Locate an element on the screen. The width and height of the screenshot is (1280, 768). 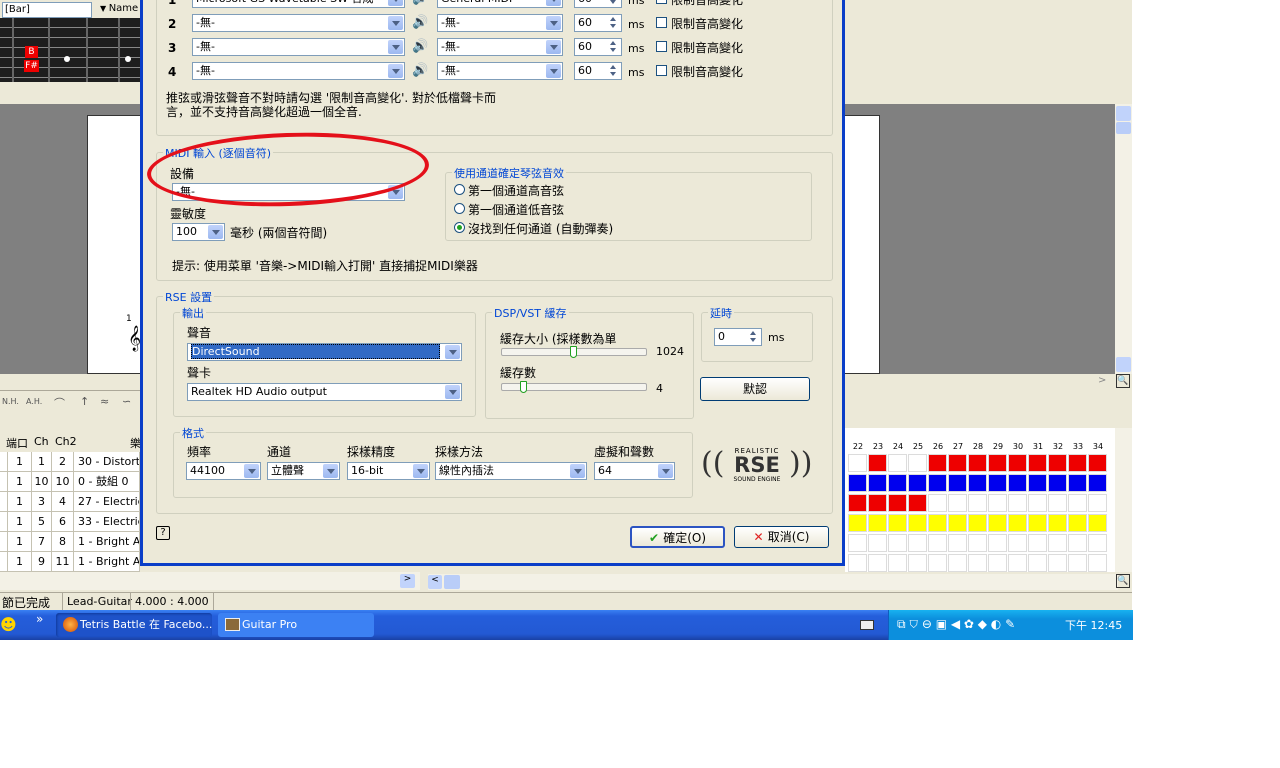
sensitivity-select: 100 is located at coordinates (198, 232).